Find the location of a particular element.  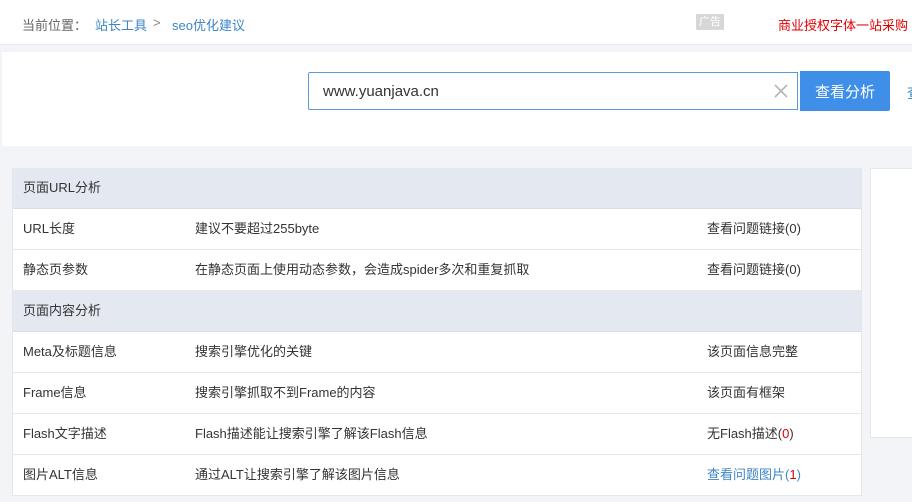

row-status: 该页面有框架 is located at coordinates (746, 392).